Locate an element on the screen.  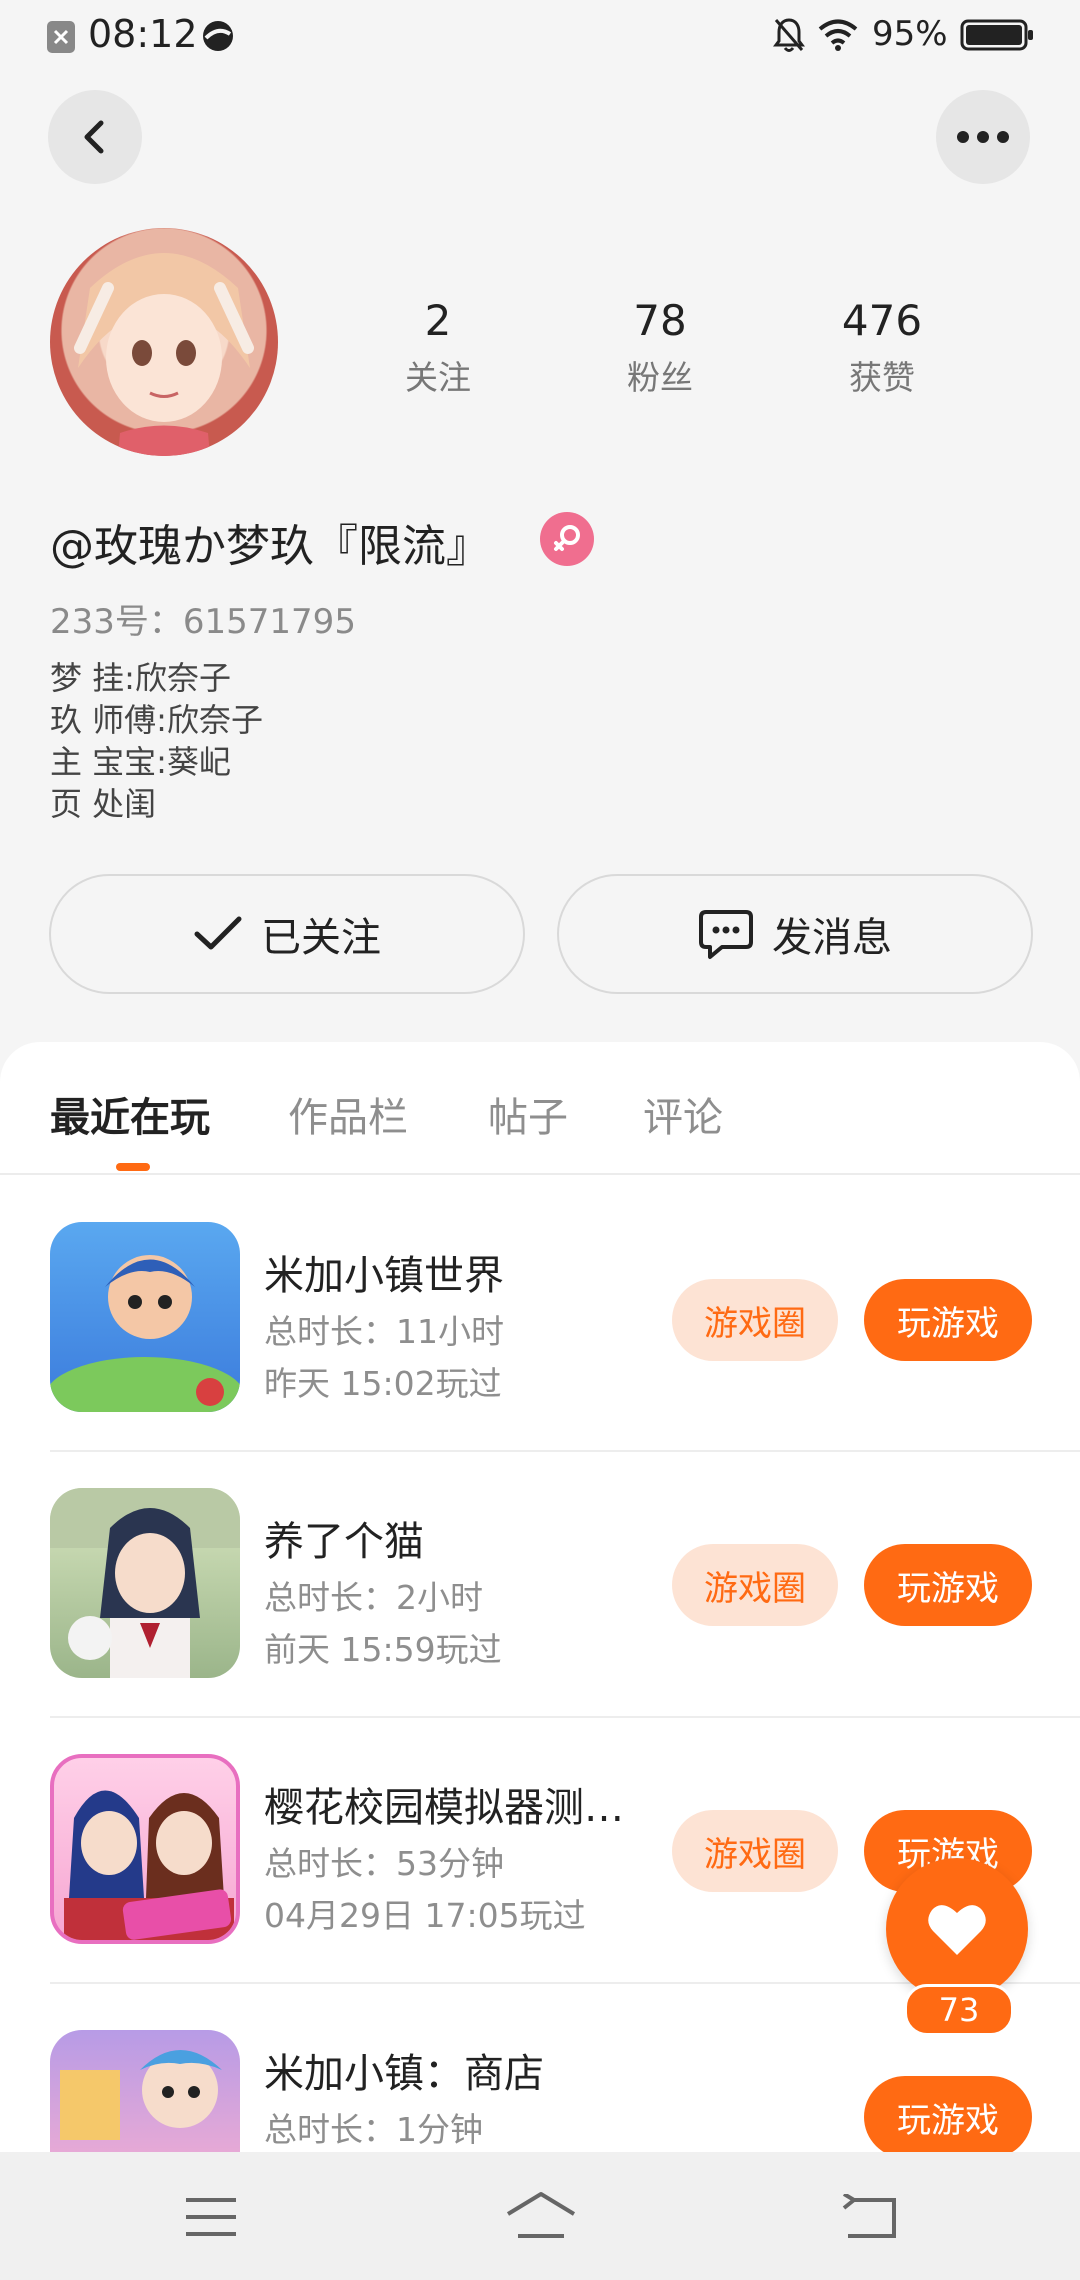
bio-line: 页 处闺 is located at coordinates (103, 804).